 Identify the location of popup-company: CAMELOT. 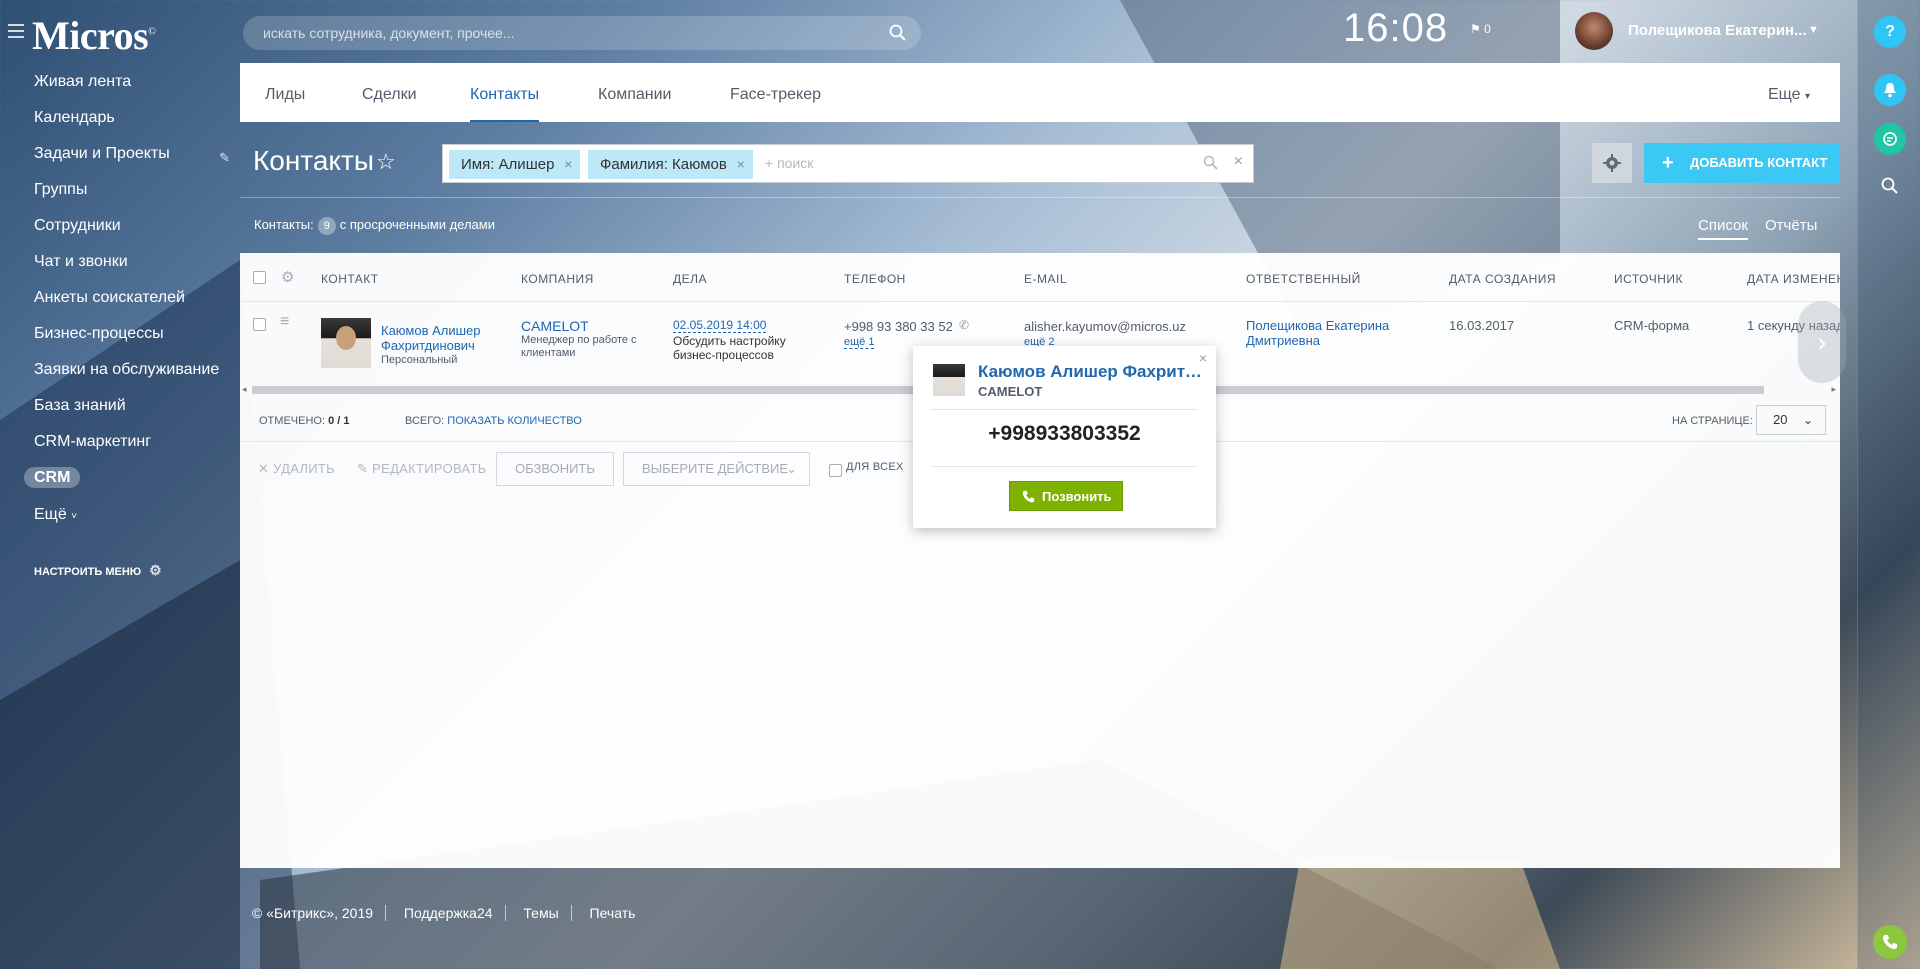
(1010, 391).